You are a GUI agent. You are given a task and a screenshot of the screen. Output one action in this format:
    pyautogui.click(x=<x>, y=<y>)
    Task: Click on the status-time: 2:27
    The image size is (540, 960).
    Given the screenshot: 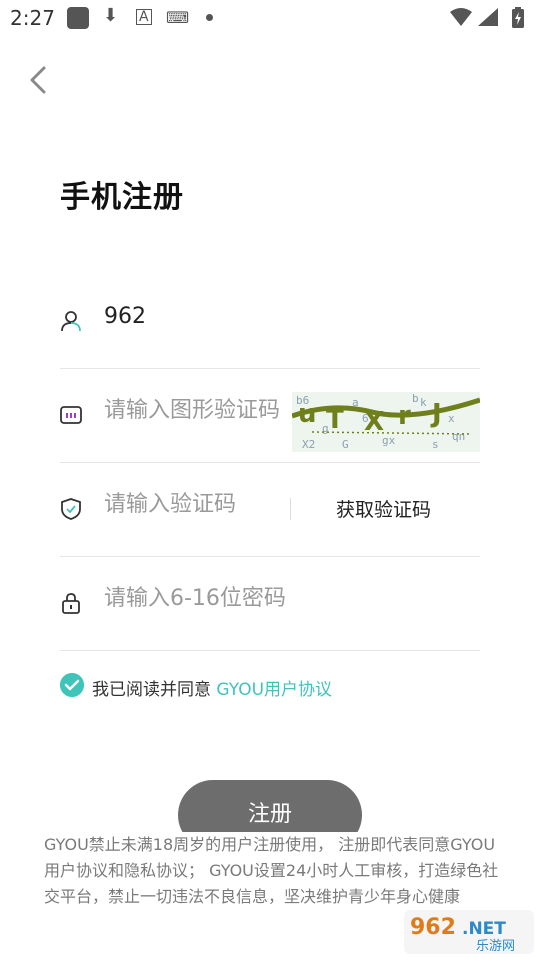 What is the action you would take?
    pyautogui.click(x=32, y=18)
    